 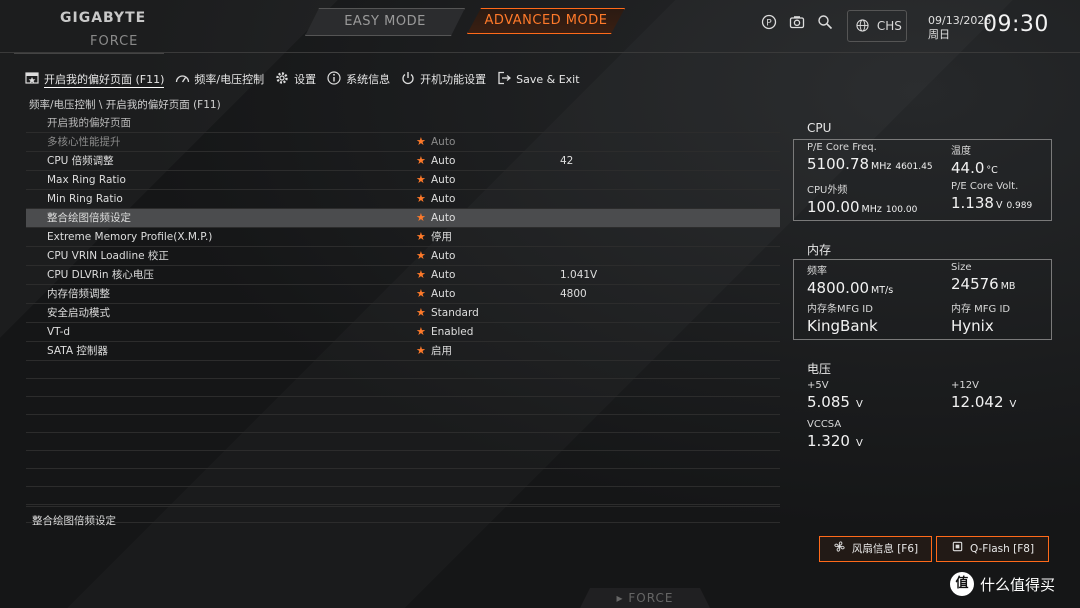 I want to click on watermark-badge: 值, so click(x=962, y=584).